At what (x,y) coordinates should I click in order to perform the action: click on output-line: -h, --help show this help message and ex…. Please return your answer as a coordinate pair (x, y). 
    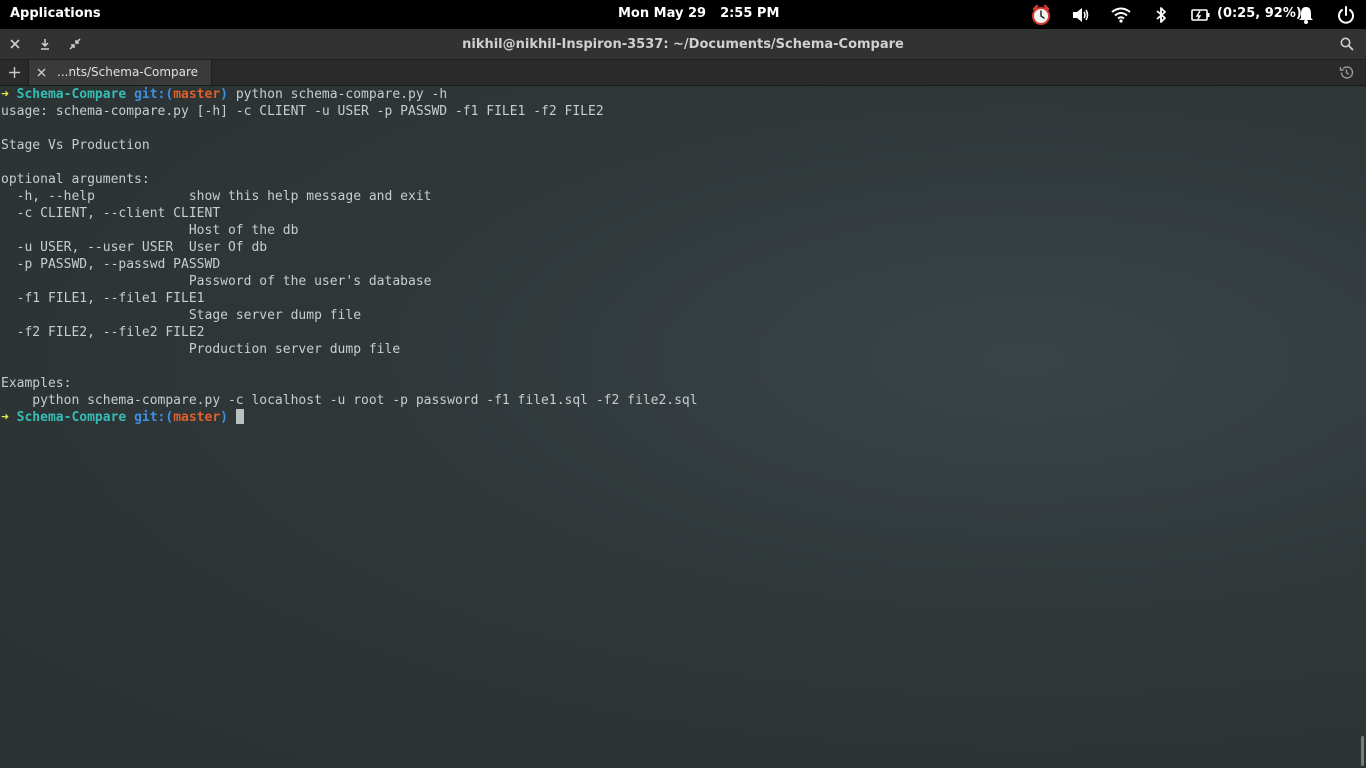
    Looking at the image, I should click on (216, 196).